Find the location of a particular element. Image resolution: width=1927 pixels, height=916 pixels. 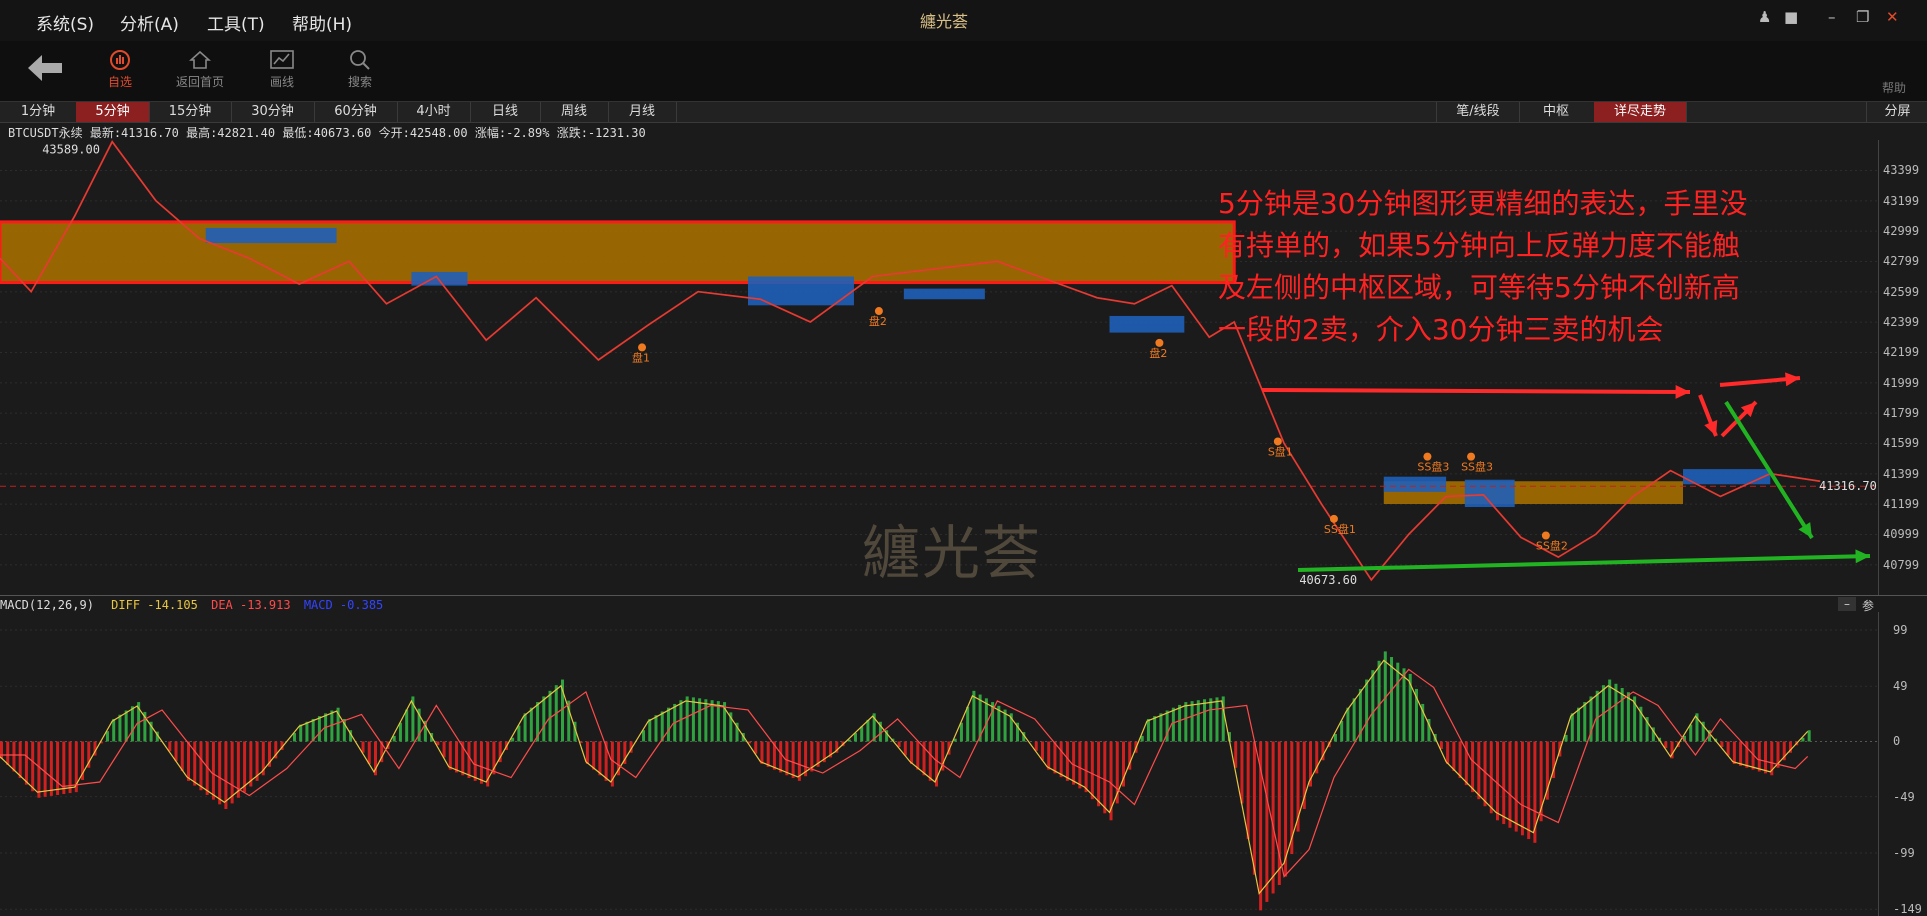

menu-help: 帮助(H) is located at coordinates (322, 22).